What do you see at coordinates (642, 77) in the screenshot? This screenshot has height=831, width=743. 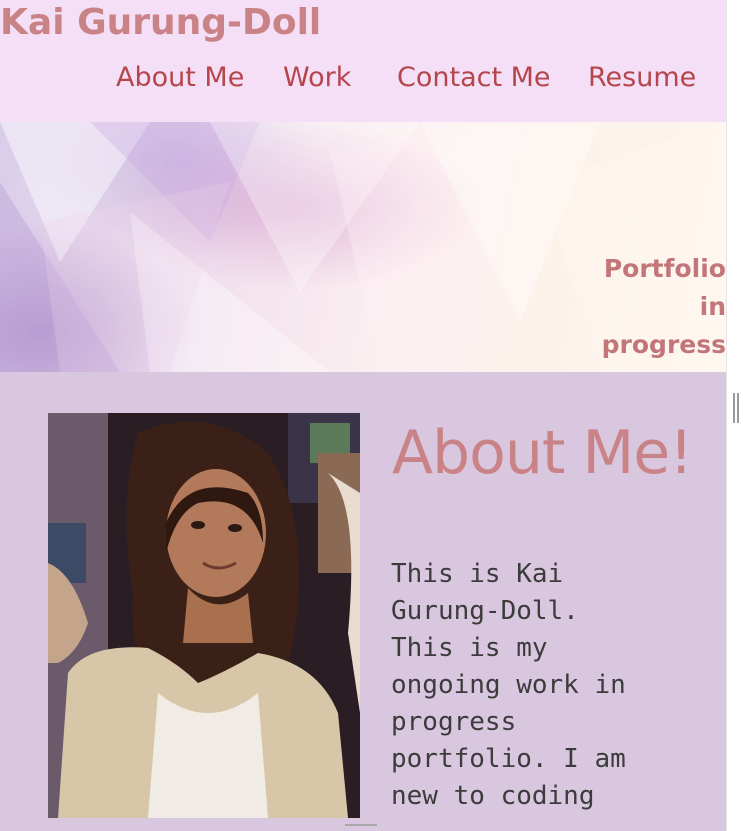 I see `nav-link-resume: Resume` at bounding box center [642, 77].